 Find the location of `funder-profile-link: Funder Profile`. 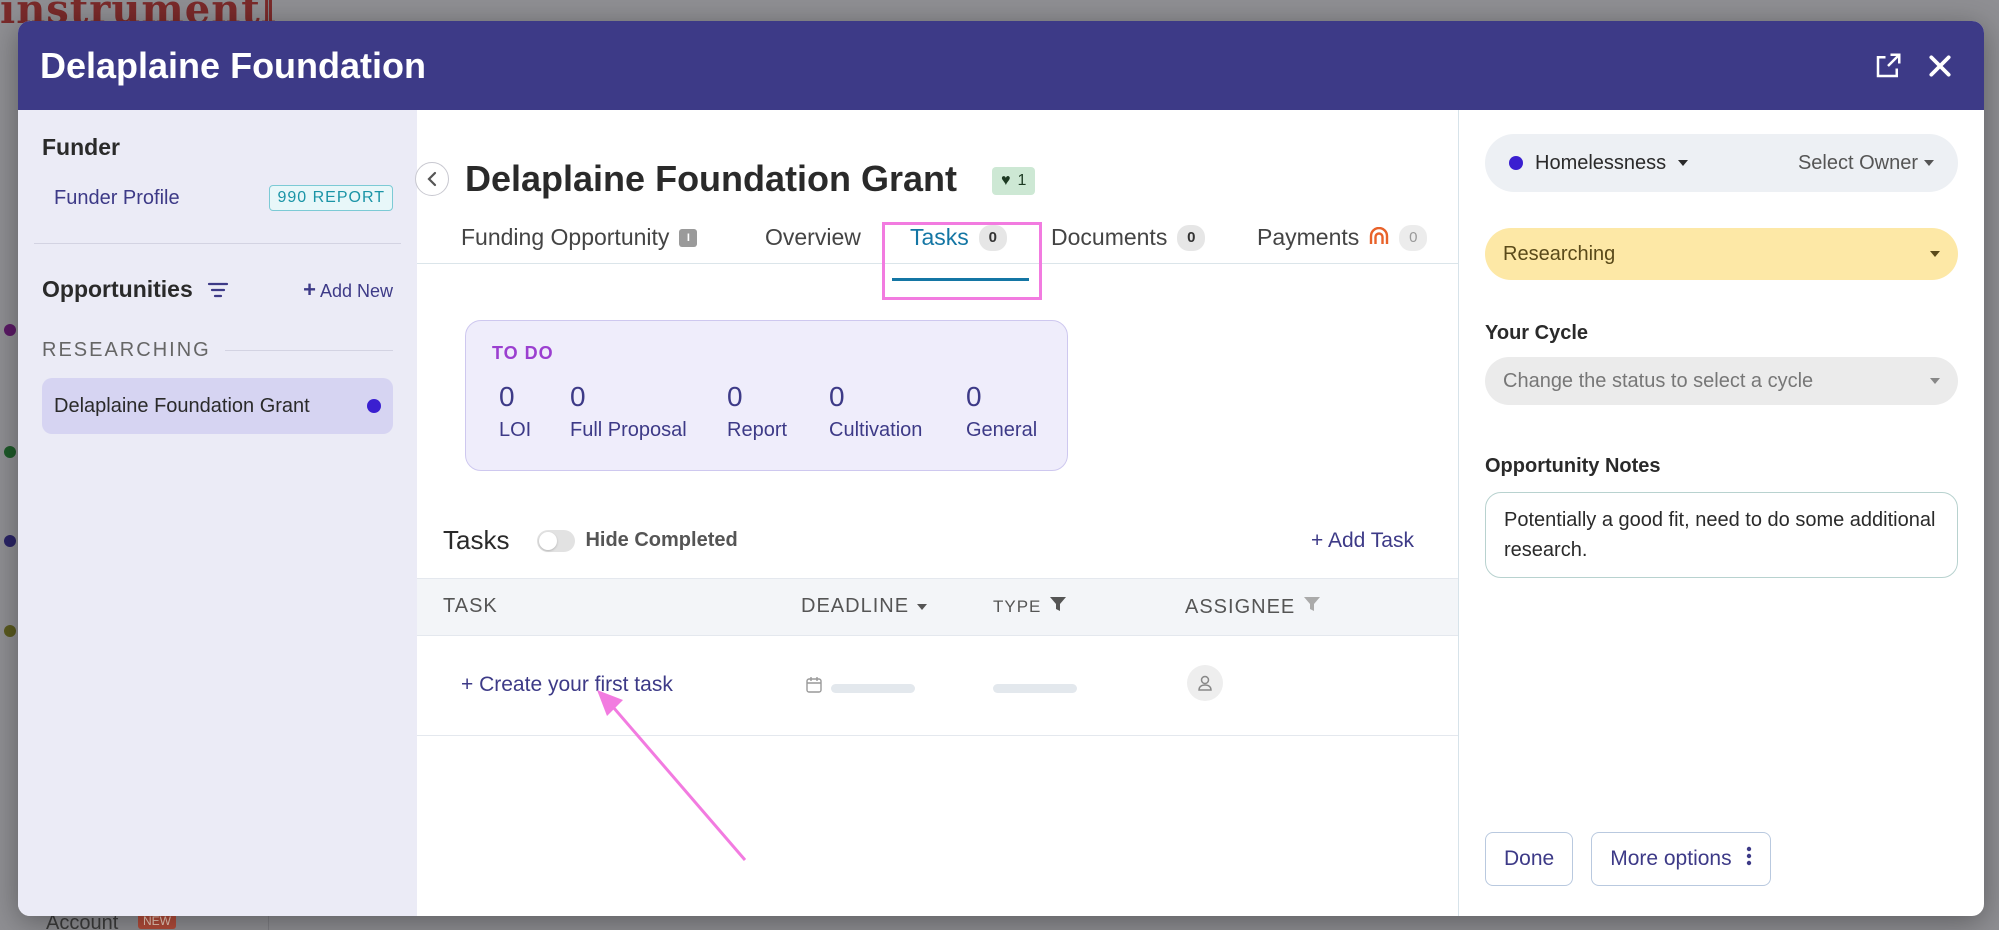

funder-profile-link: Funder Profile is located at coordinates (117, 198).